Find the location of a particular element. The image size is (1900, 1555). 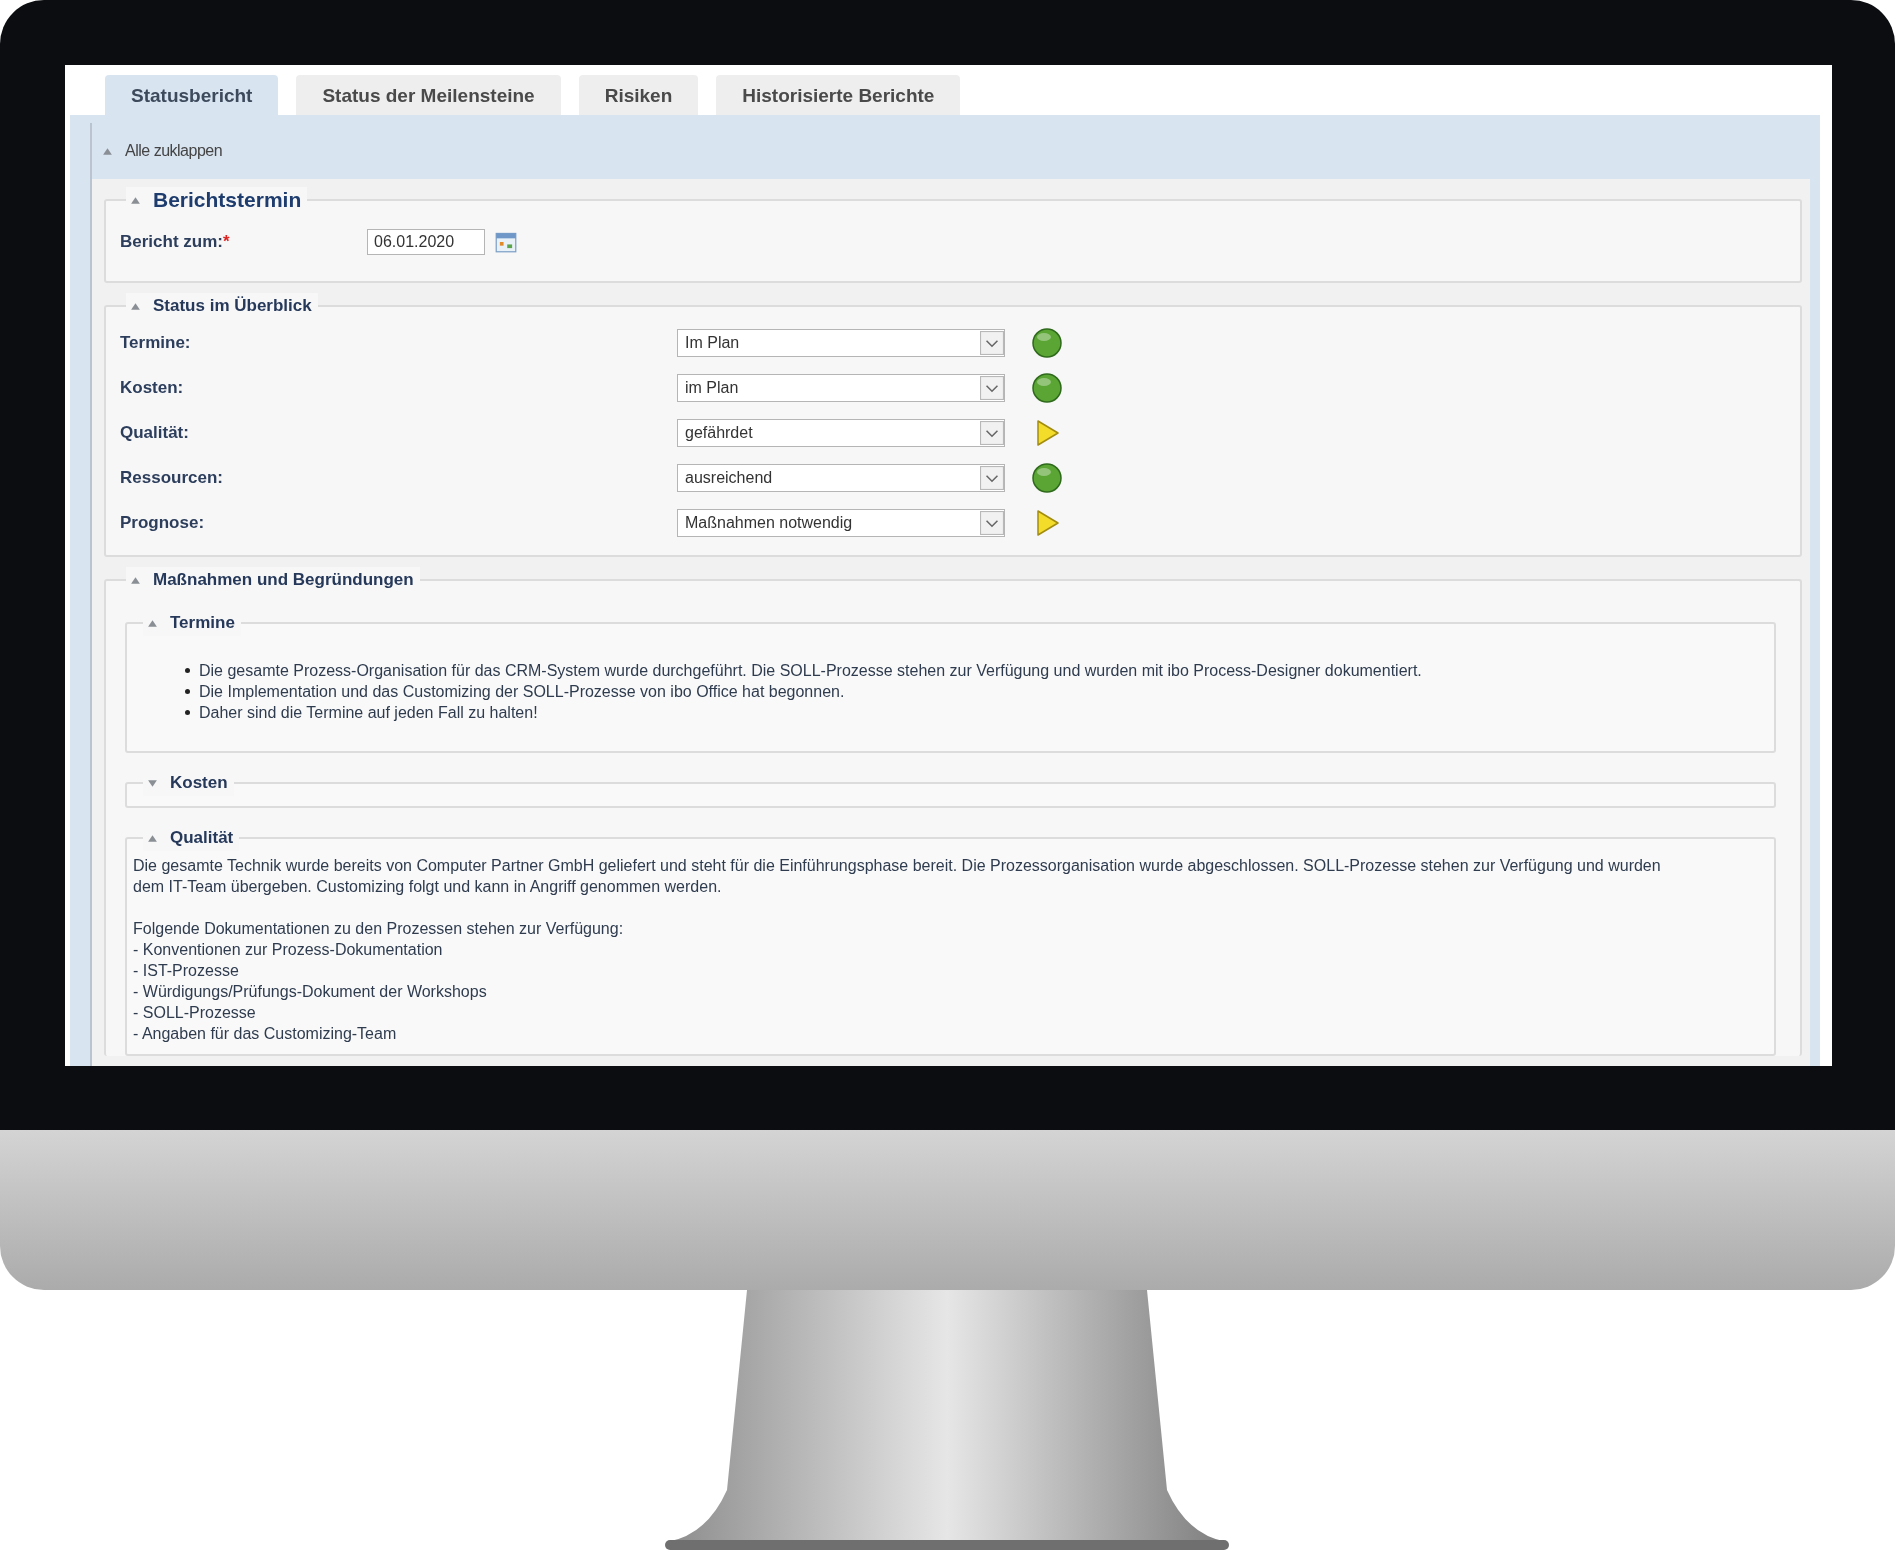

text-line: - Konventionen zur Prozess-Dokumentation is located at coordinates (288, 950).